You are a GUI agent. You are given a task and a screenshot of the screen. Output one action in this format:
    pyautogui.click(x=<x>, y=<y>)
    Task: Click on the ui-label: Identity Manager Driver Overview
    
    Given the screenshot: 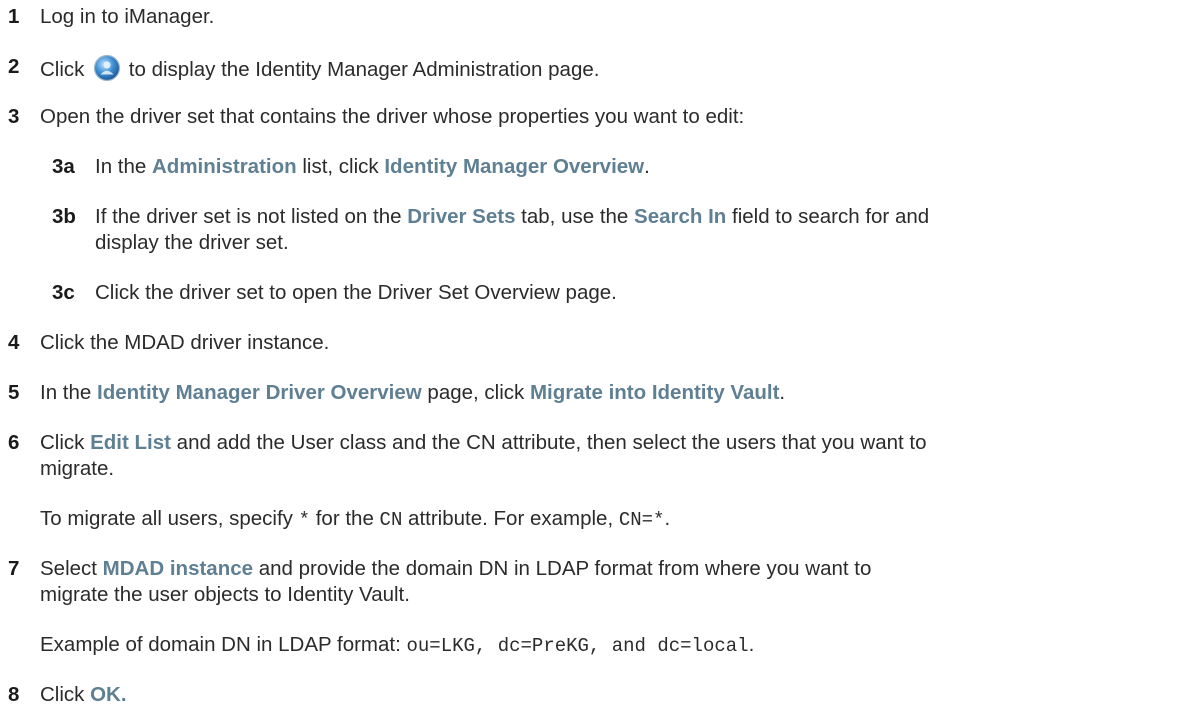 What is the action you would take?
    pyautogui.click(x=259, y=392)
    